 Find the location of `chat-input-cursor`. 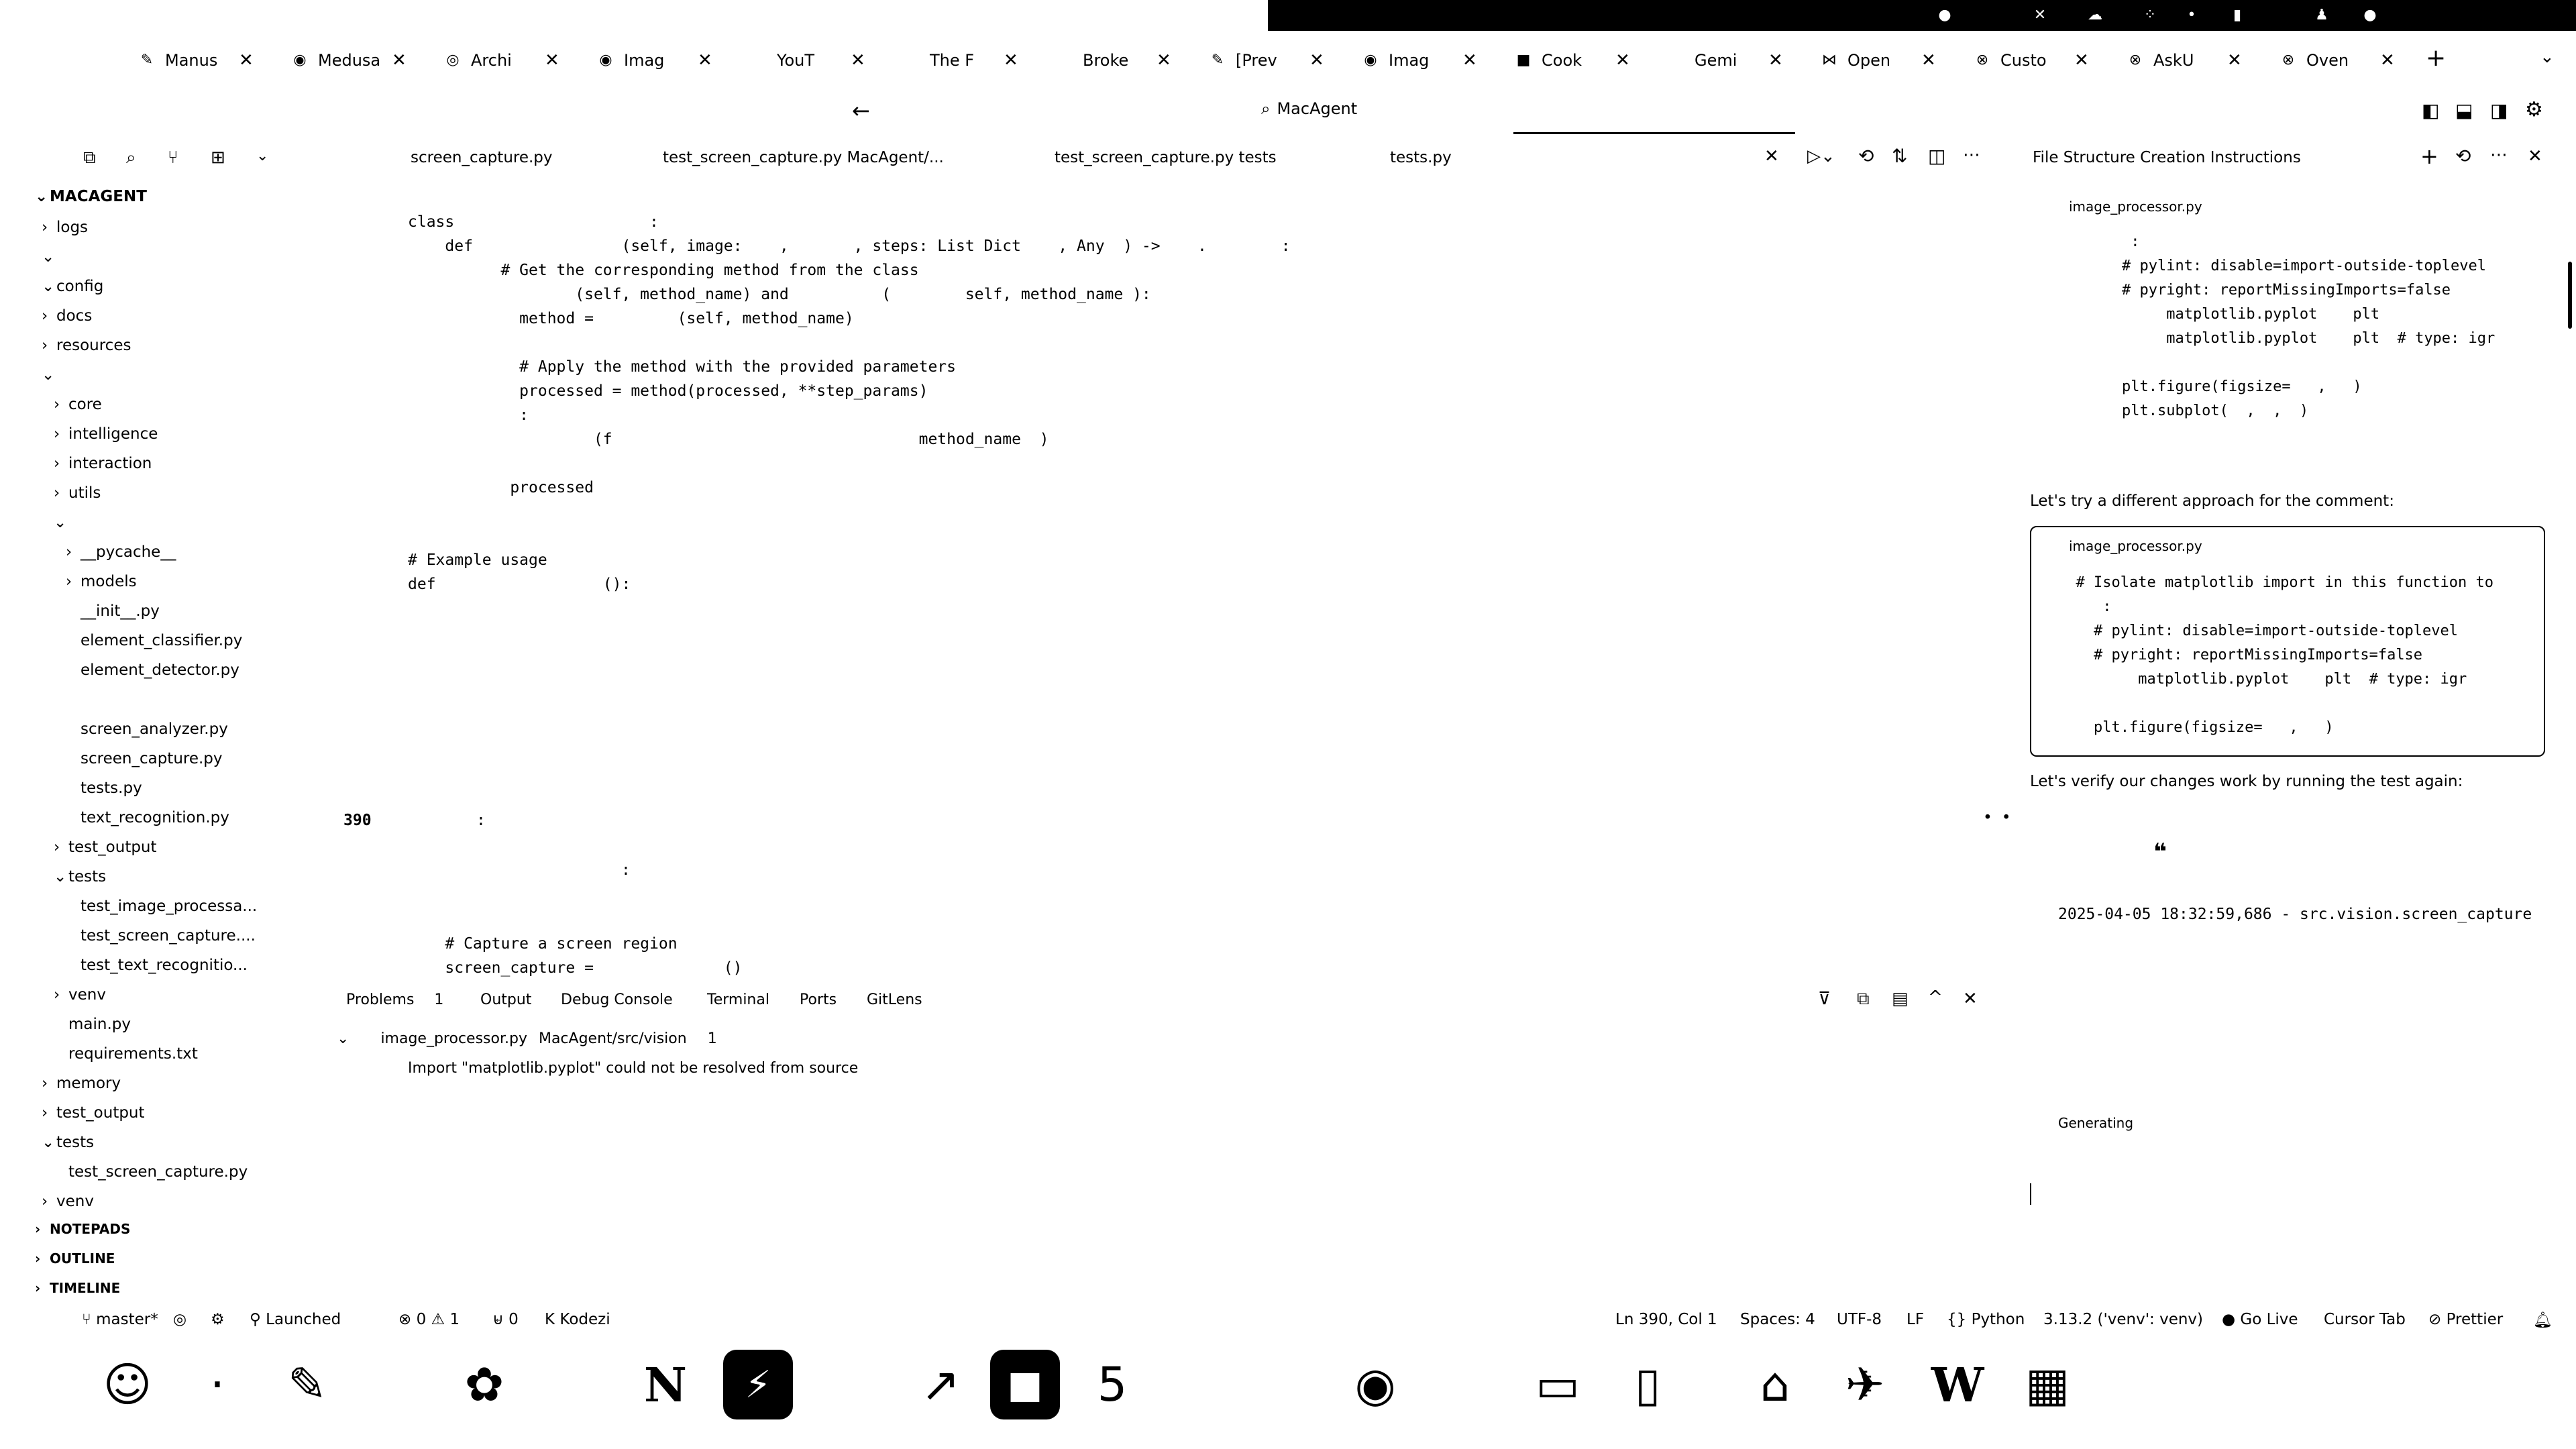

chat-input-cursor is located at coordinates (2030, 1194).